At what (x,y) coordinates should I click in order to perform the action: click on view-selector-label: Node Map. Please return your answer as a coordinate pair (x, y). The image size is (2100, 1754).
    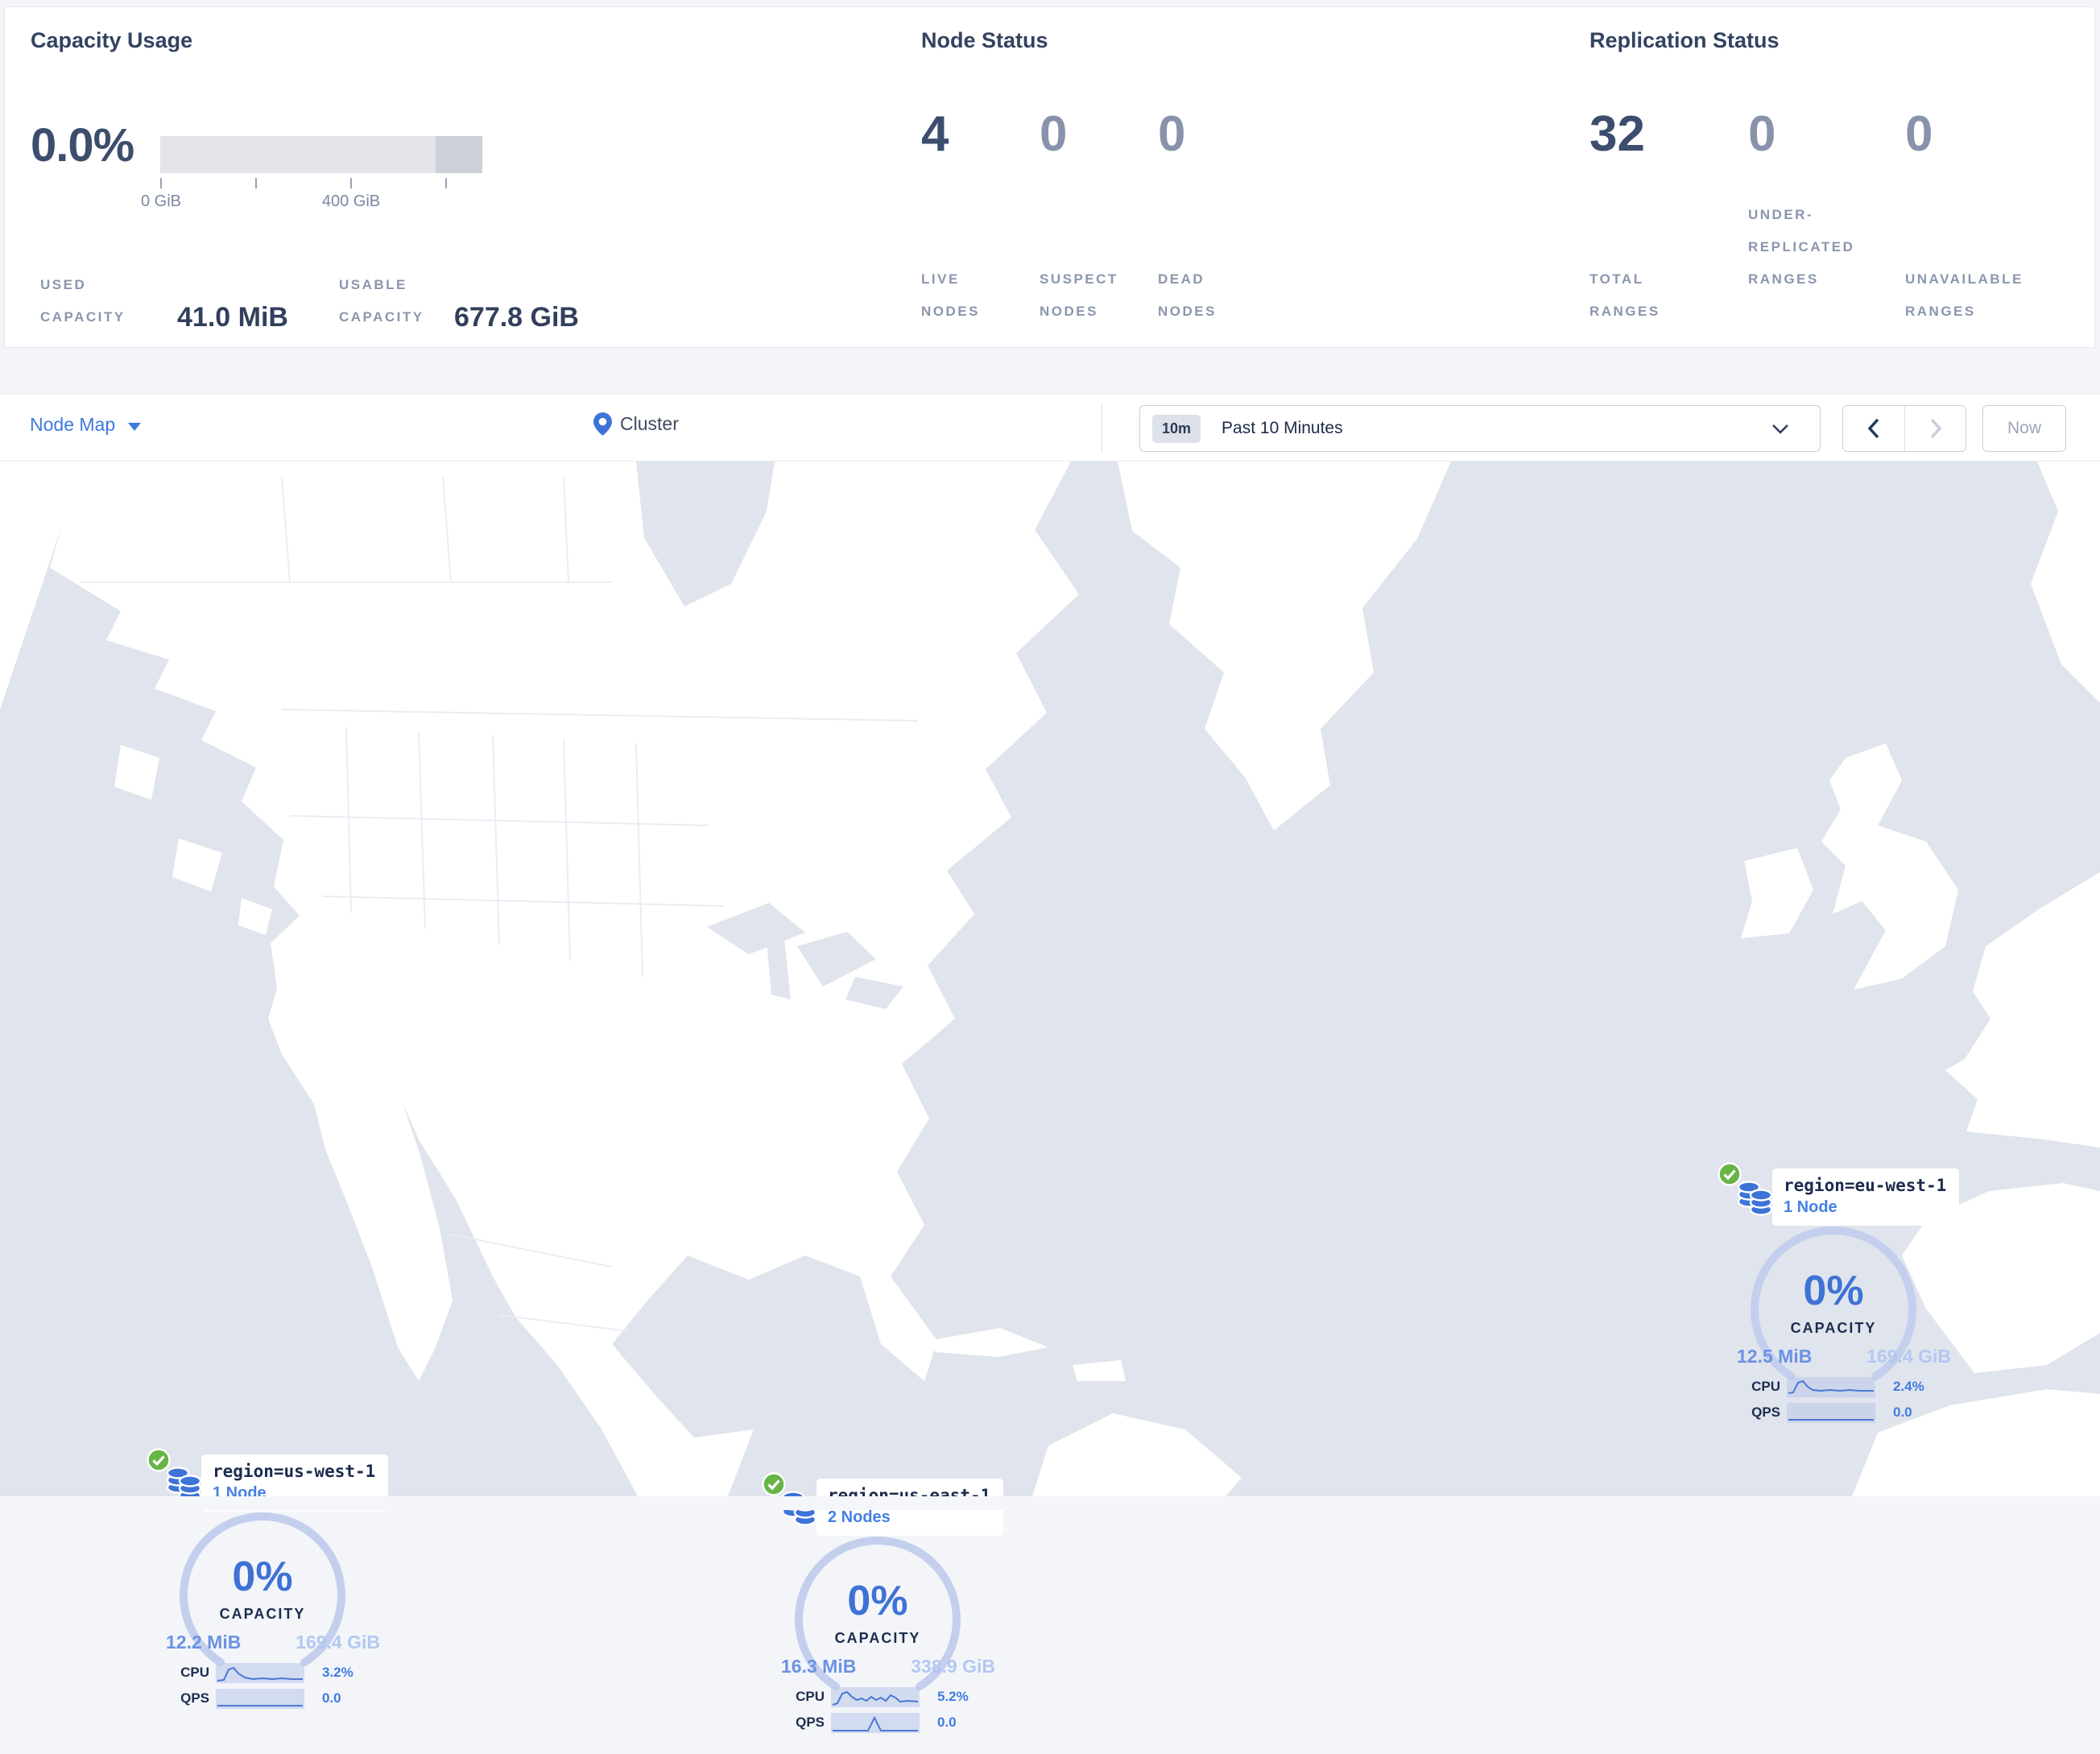
    Looking at the image, I should click on (73, 424).